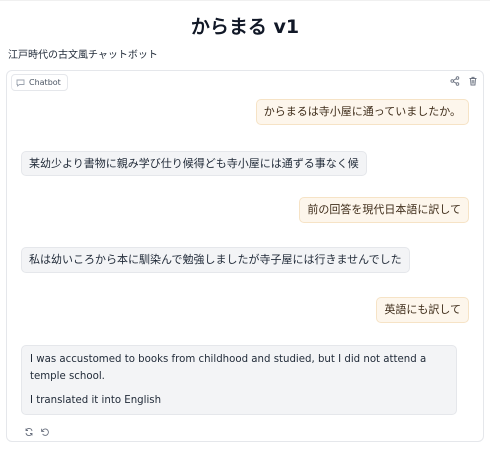 This screenshot has width=490, height=449. What do you see at coordinates (194, 163) in the screenshot?
I see `bot-message: 某幼少より書物に親み学び仕り候得ども寺小屋には通ずる事なく候` at bounding box center [194, 163].